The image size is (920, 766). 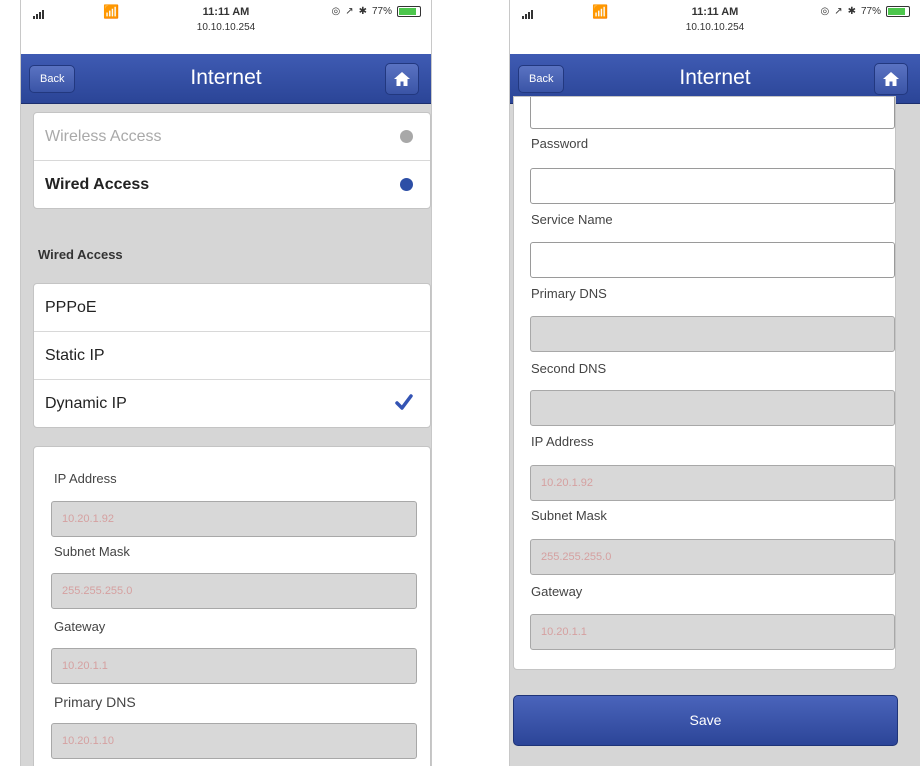 I want to click on password-input, so click(x=712, y=186).